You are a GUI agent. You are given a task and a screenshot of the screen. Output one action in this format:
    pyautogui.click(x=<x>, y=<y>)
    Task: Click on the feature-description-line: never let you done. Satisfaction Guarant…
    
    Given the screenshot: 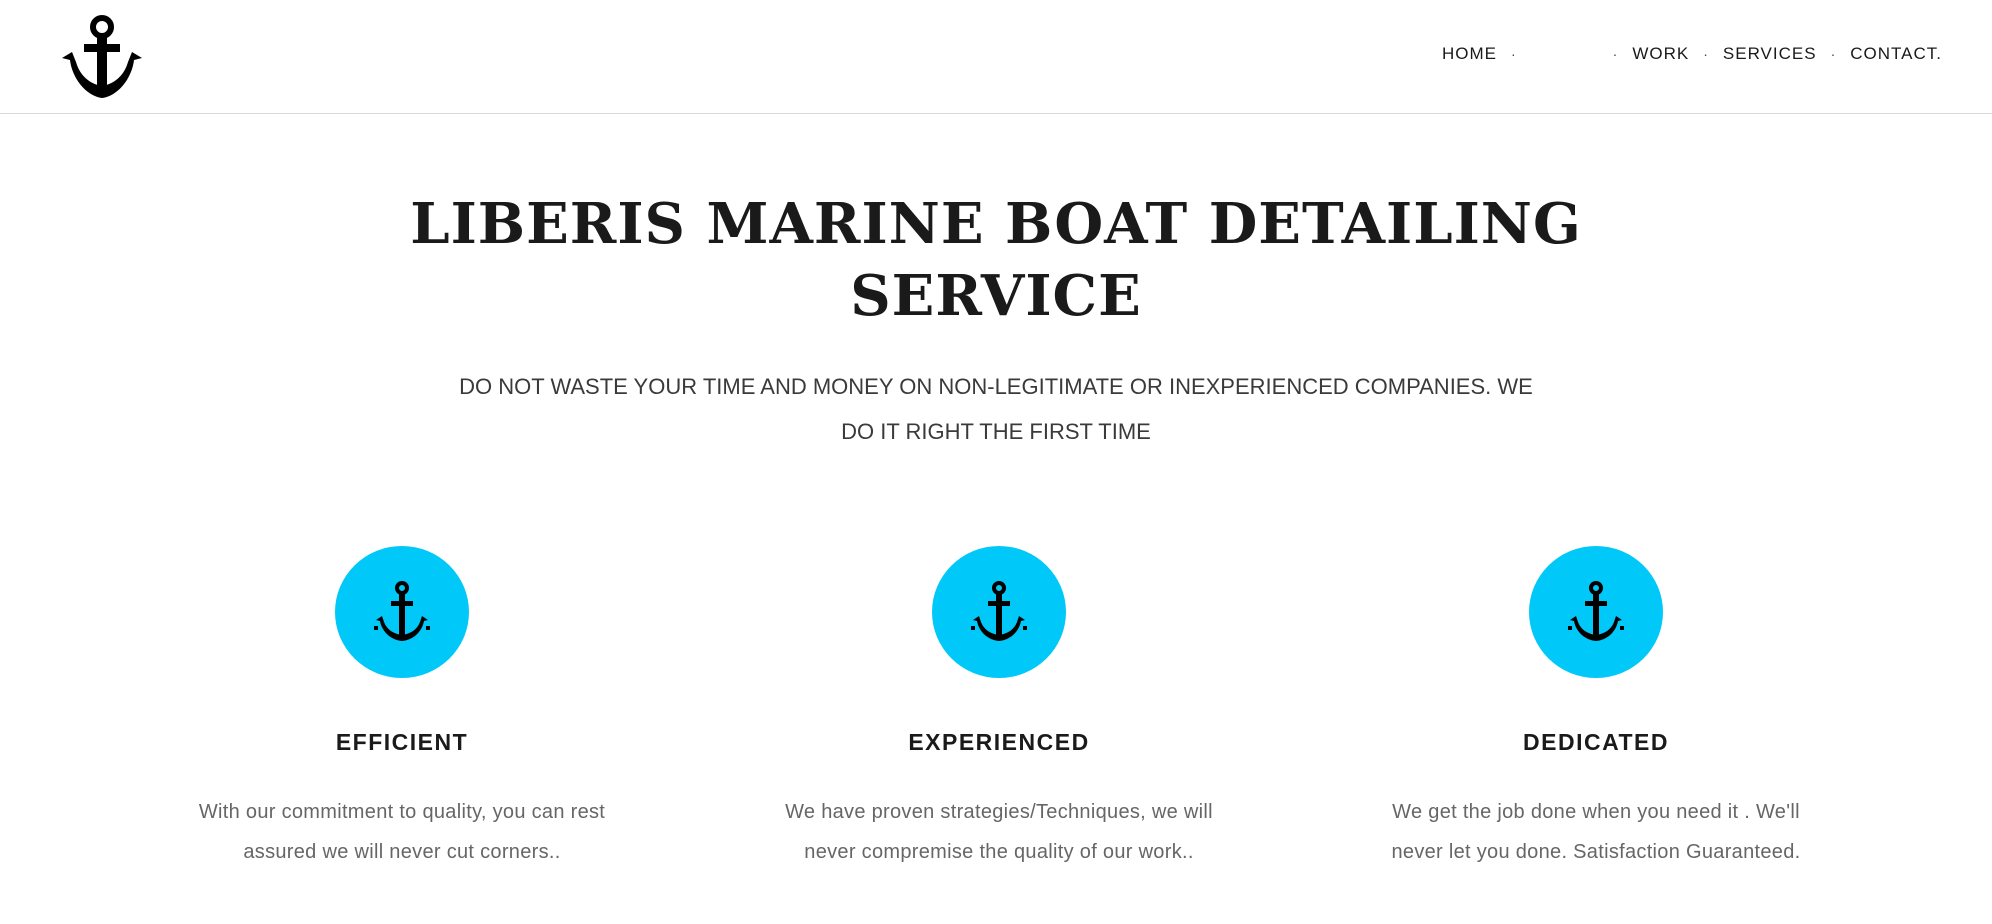 What is the action you would take?
    pyautogui.click(x=1596, y=852)
    